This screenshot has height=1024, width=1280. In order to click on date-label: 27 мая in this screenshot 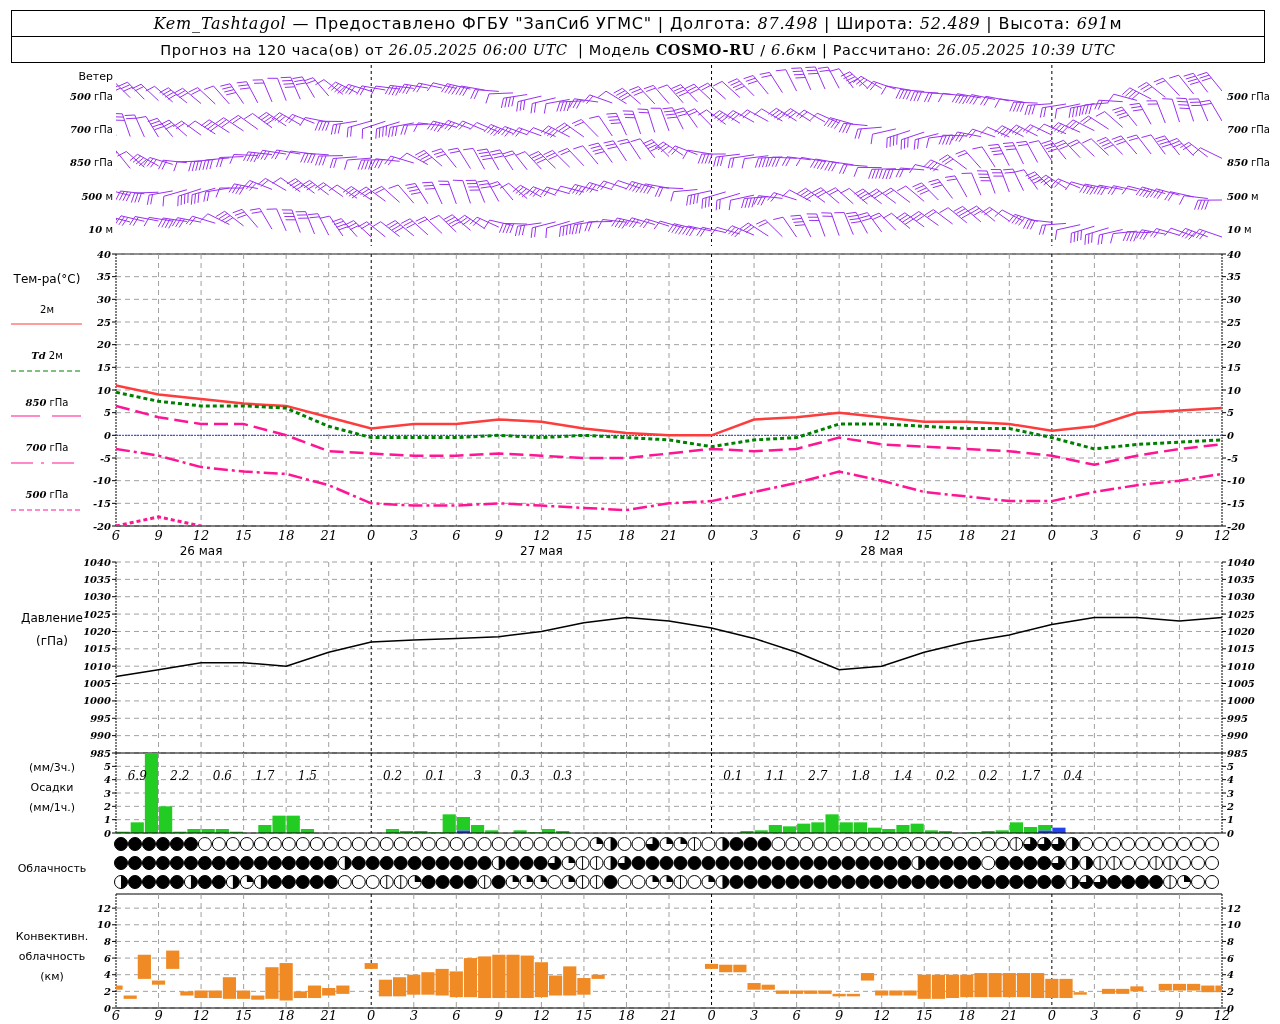, I will do `click(541, 551)`.